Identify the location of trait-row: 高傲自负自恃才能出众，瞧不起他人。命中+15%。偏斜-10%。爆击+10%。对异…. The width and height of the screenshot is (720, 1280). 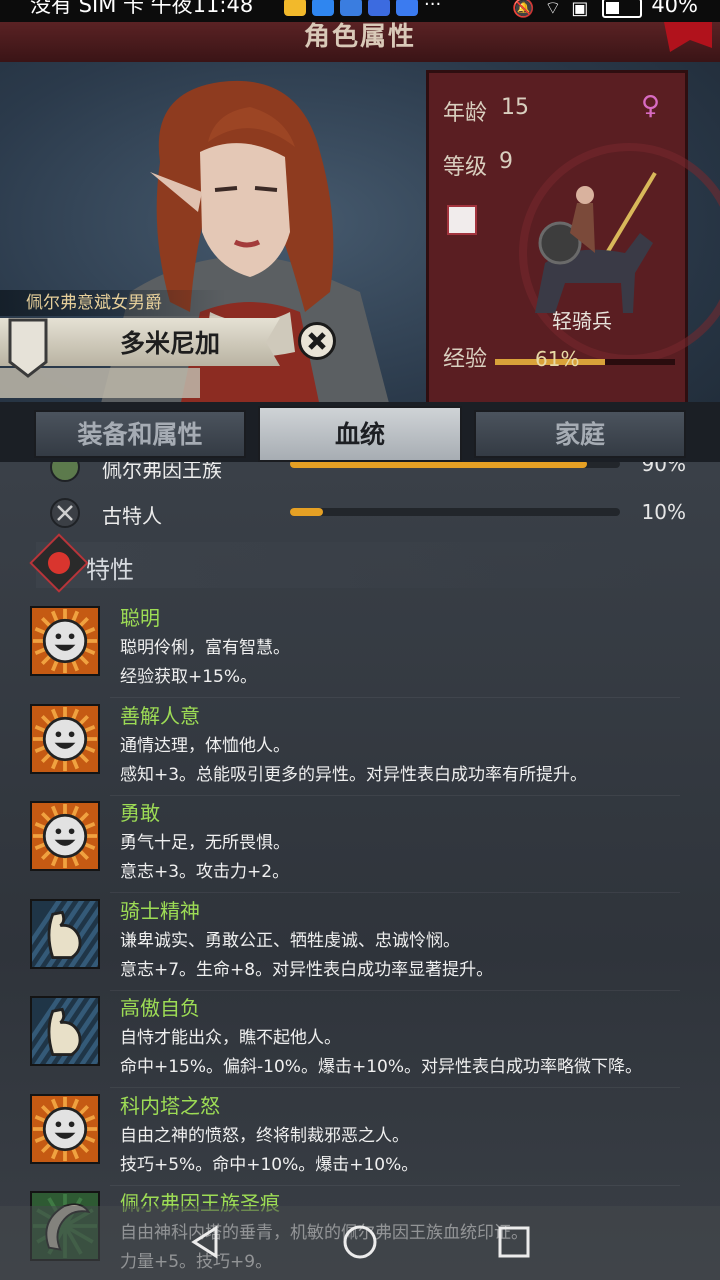
(360, 1040).